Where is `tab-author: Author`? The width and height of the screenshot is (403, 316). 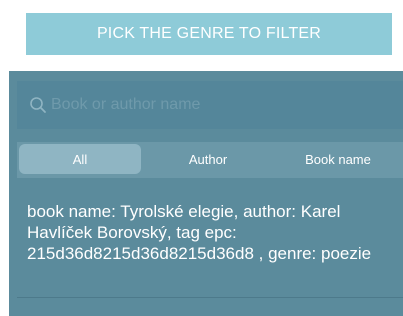 tab-author: Author is located at coordinates (208, 159).